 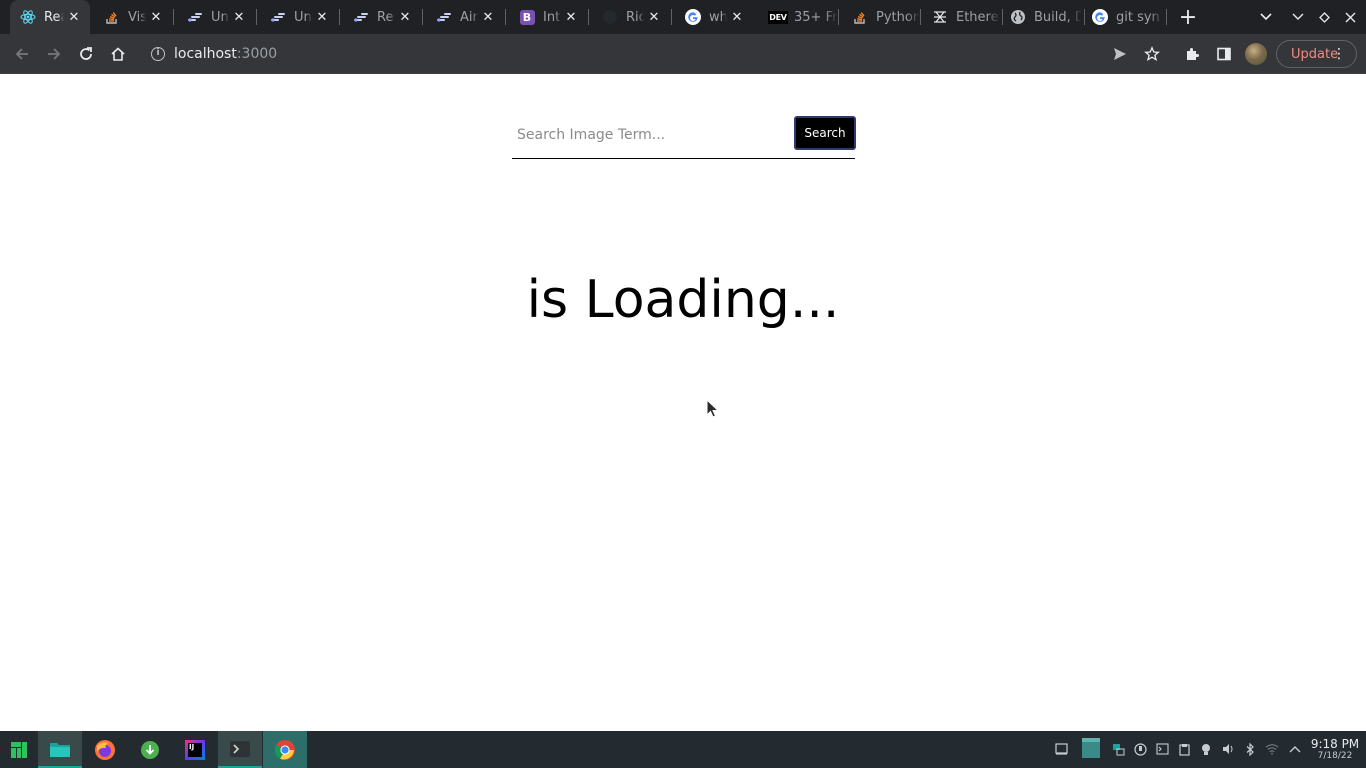 What do you see at coordinates (1061, 749) in the screenshot?
I see `show-desktop-icon` at bounding box center [1061, 749].